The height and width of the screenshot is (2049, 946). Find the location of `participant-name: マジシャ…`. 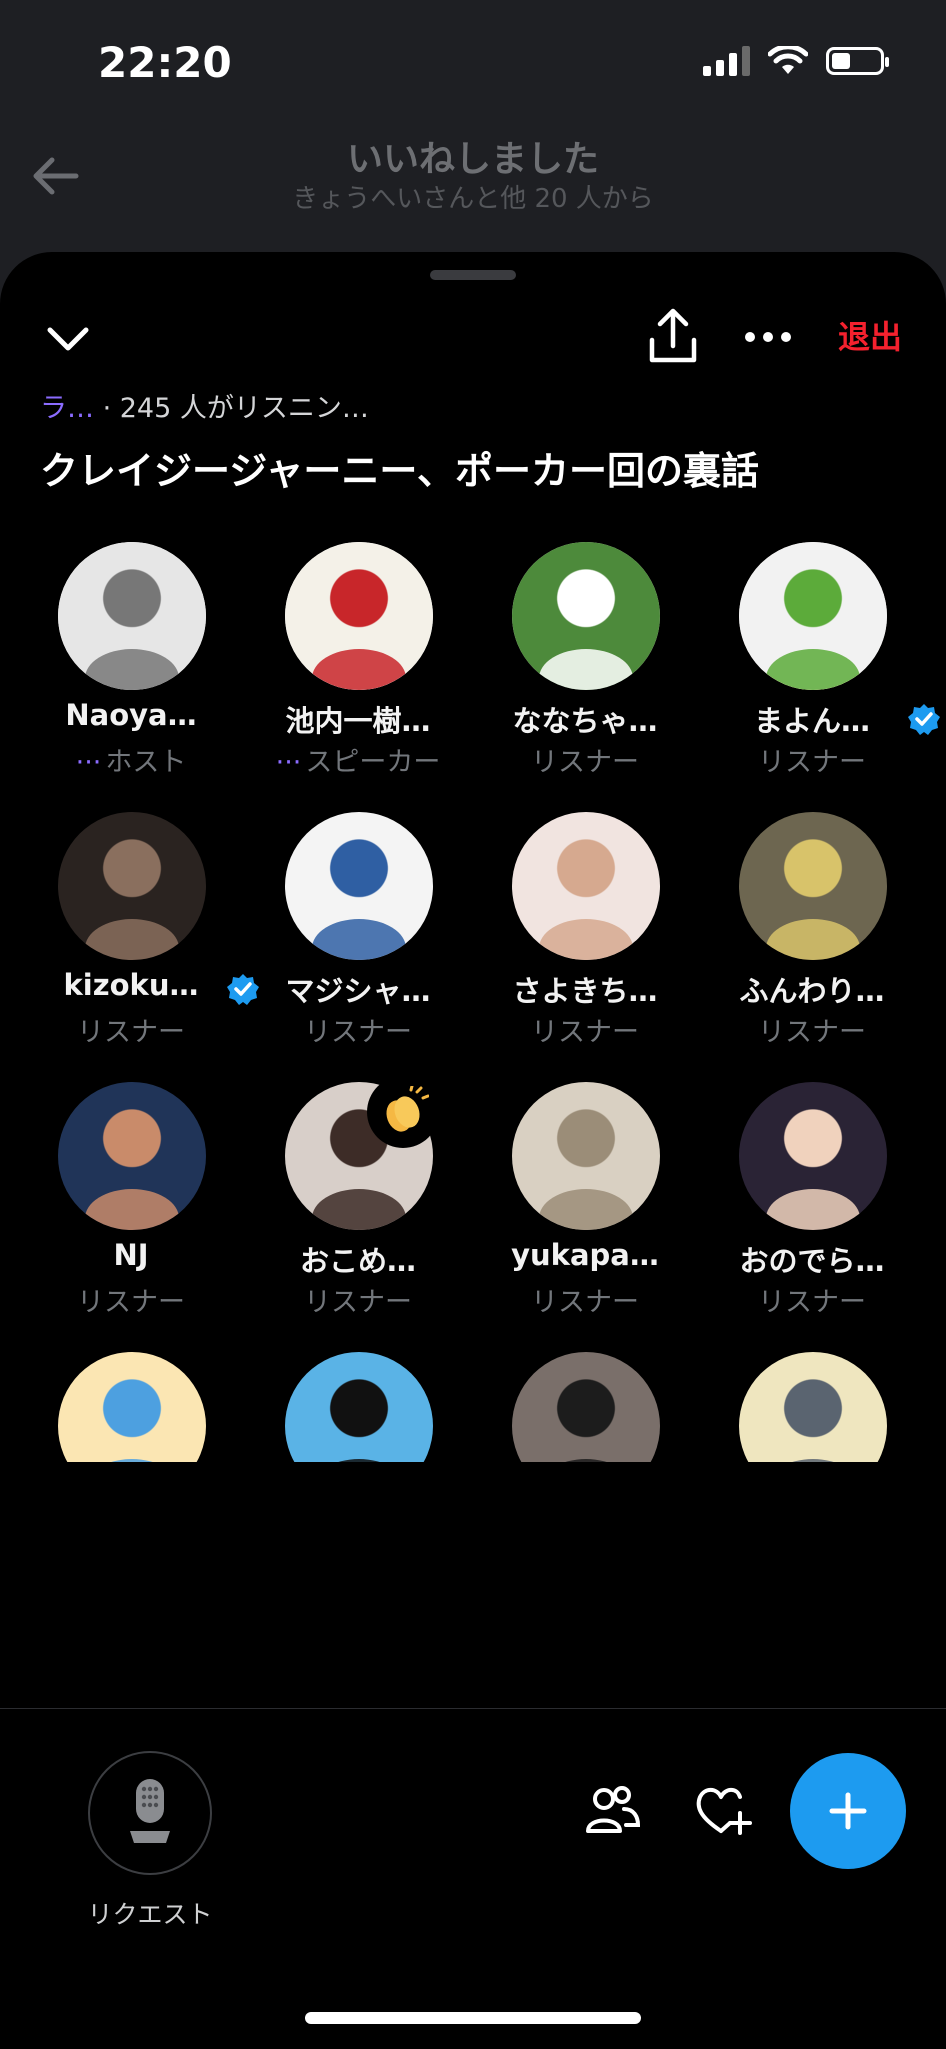

participant-name: マジシャ… is located at coordinates (358, 991).